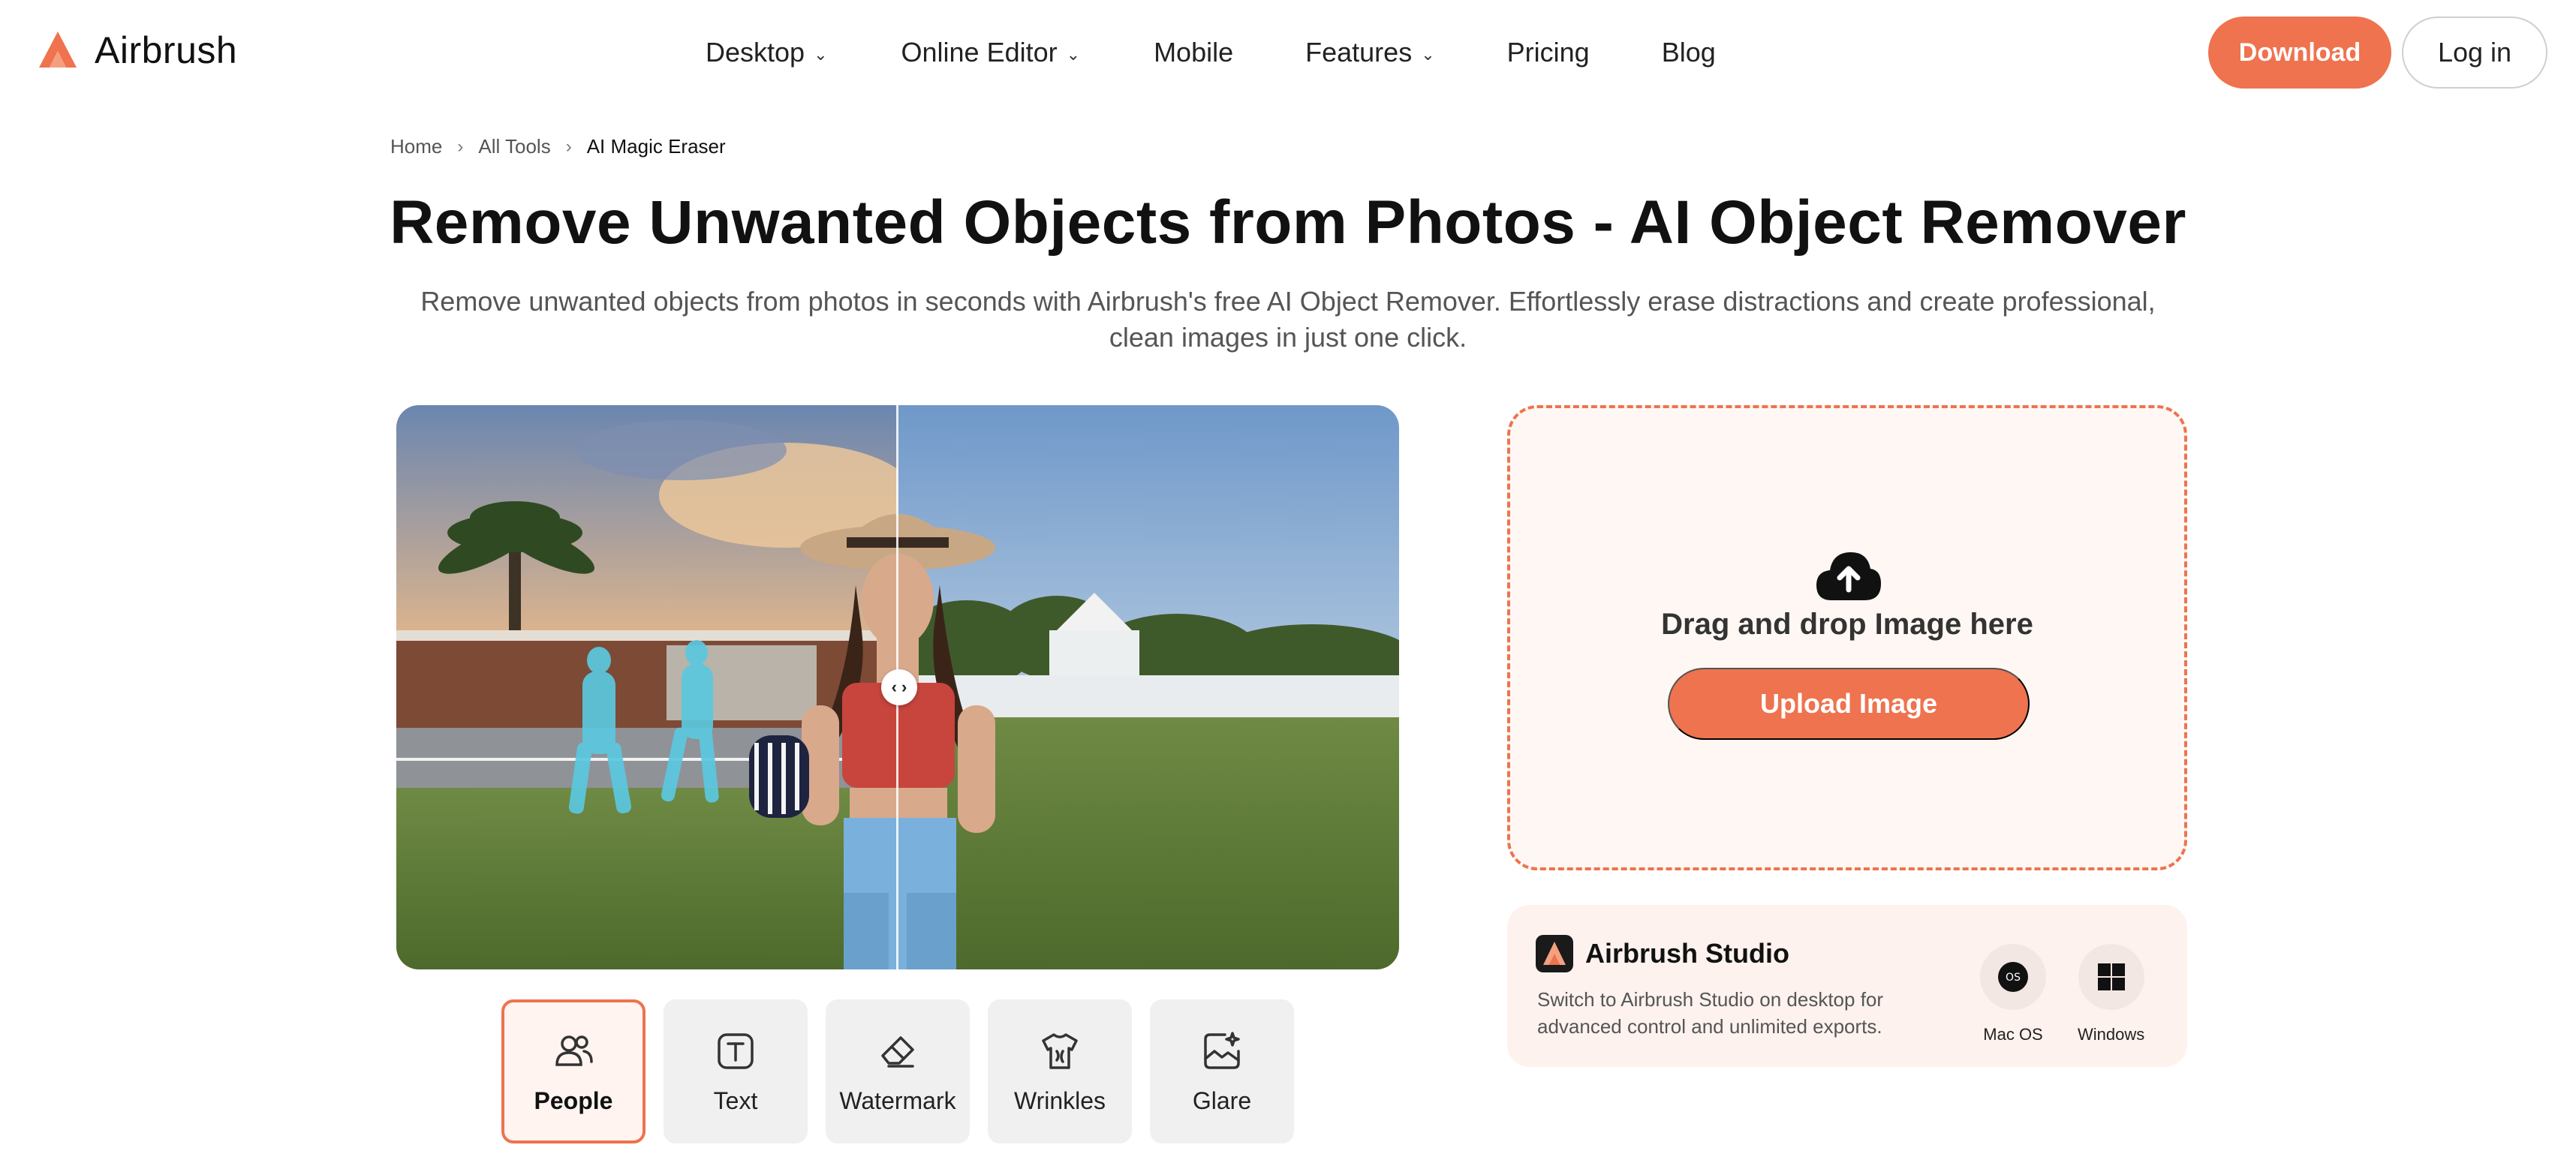 This screenshot has height=1160, width=2576. Describe the element at coordinates (514, 146) in the screenshot. I see `breadcrumb-all-tools: All Tools` at that location.